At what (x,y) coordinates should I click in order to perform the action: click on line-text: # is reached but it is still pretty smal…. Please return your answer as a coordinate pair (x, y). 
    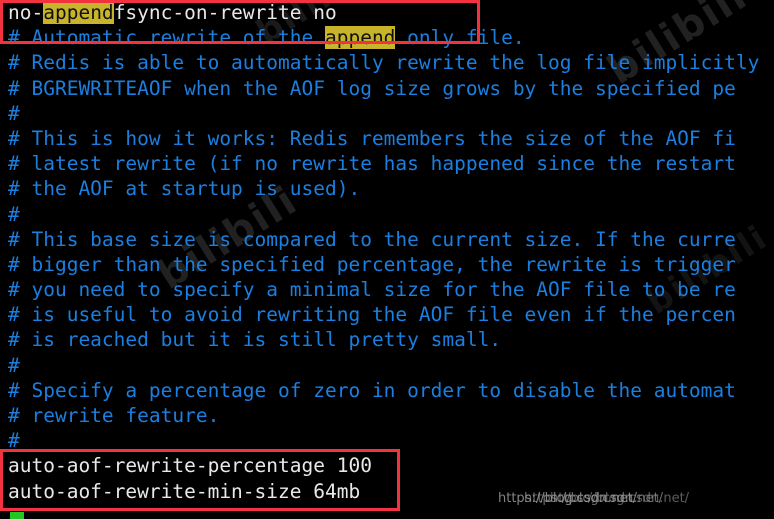
    Looking at the image, I should click on (255, 340).